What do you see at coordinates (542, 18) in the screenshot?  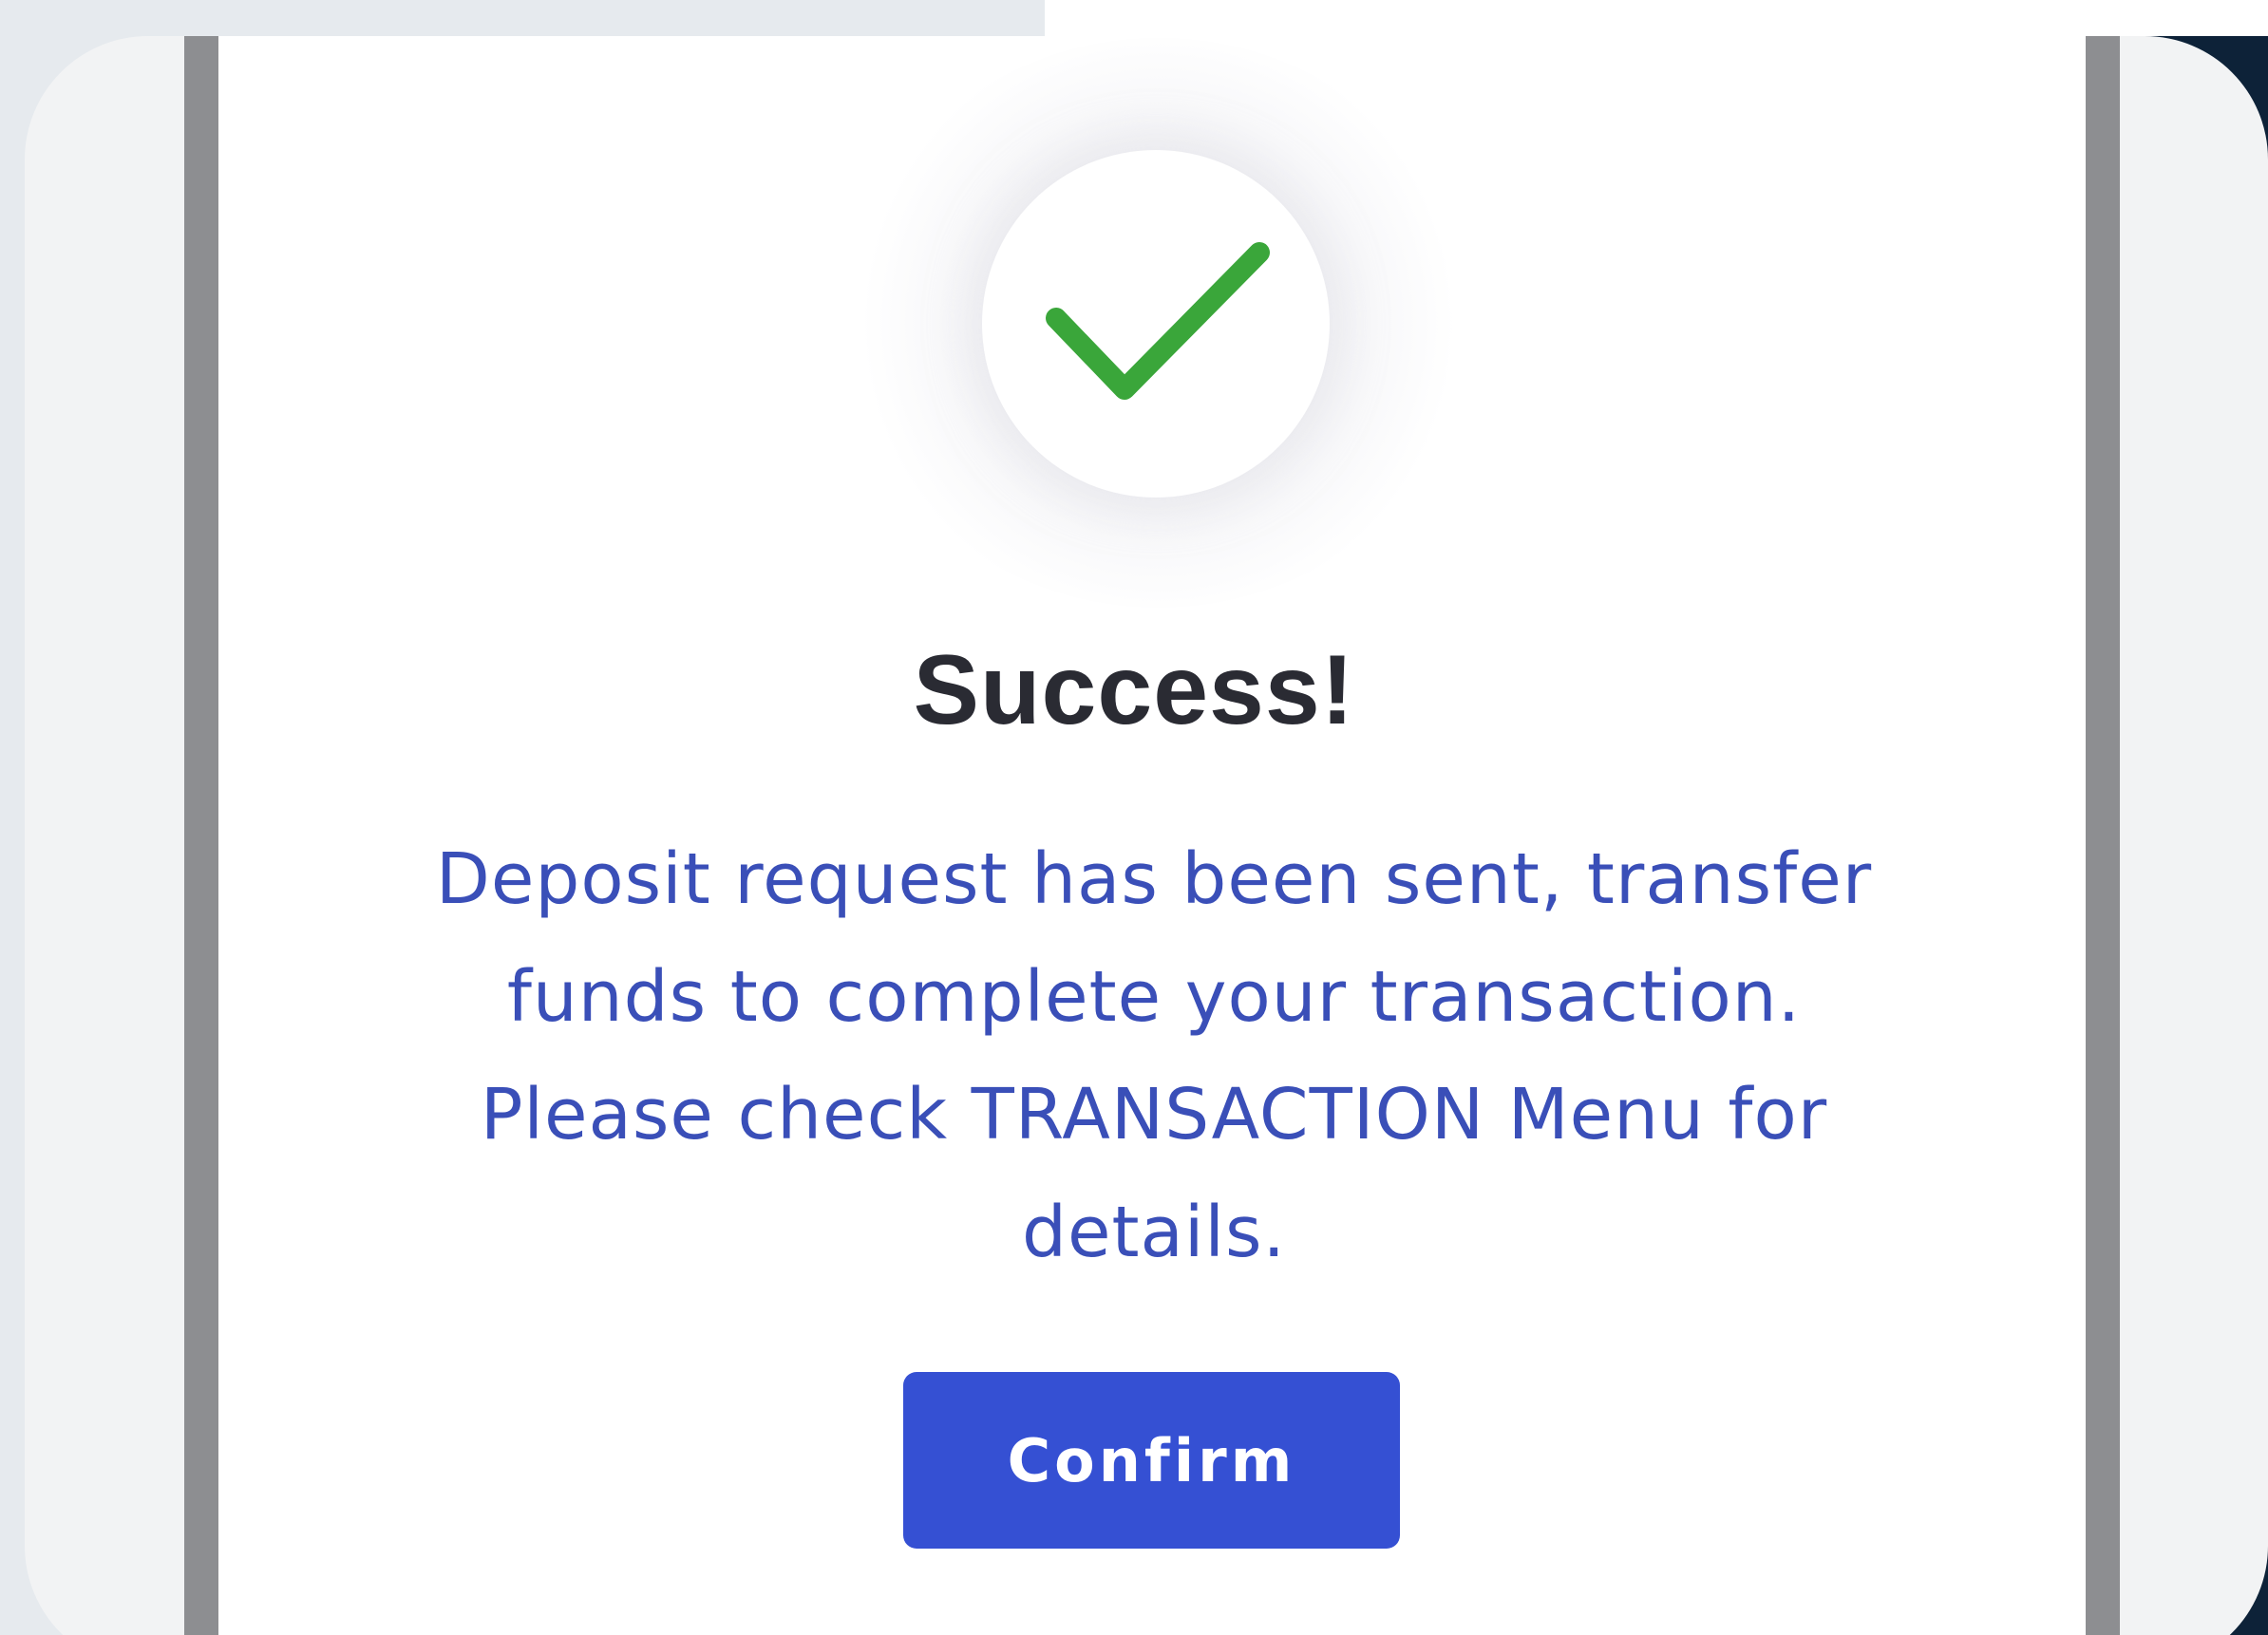 I see `background-strip` at bounding box center [542, 18].